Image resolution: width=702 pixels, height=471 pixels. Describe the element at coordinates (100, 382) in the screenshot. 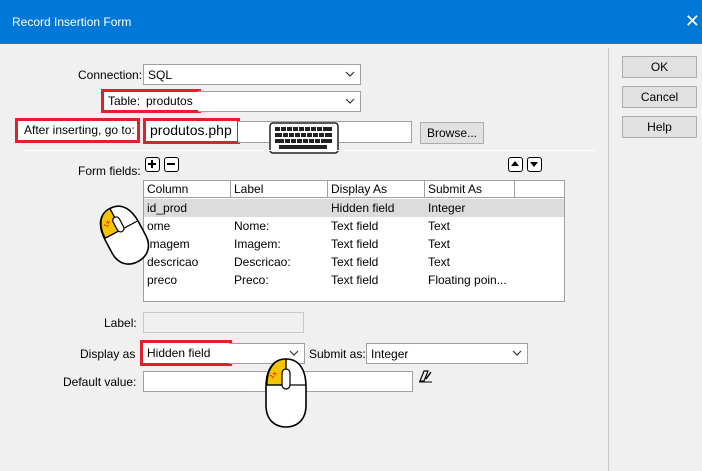

I see `default-value-label: Default value:` at that location.